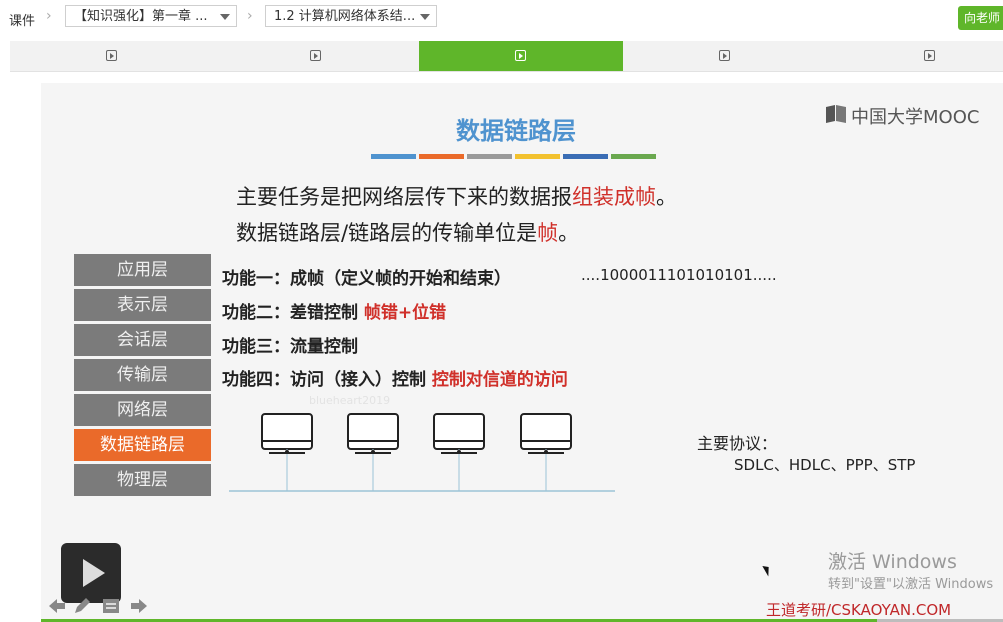 The height and width of the screenshot is (622, 1003). Describe the element at coordinates (548, 233) in the screenshot. I see `unit-highlight: 帧` at that location.